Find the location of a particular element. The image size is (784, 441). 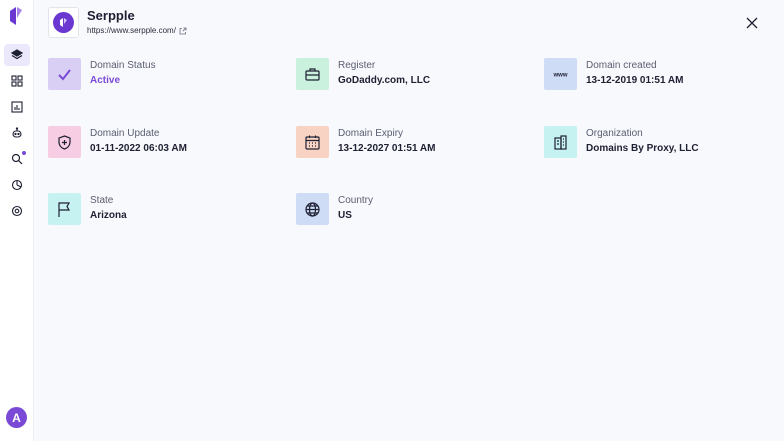

site-url-link: https://www.serpple.com/ is located at coordinates (137, 30).